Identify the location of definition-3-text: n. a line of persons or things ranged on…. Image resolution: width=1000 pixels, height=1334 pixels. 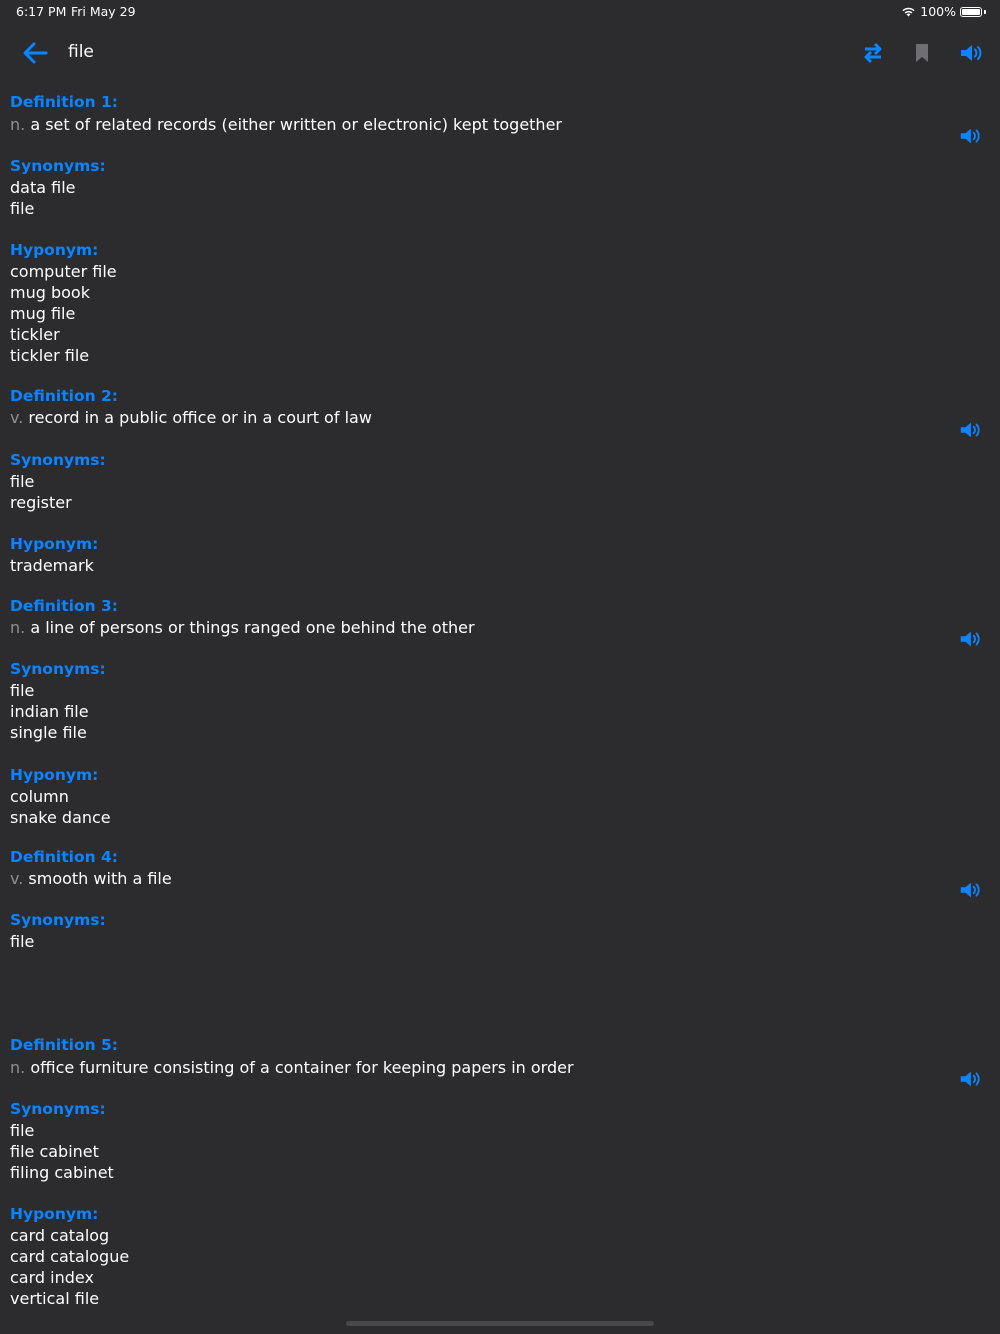
(242, 627).